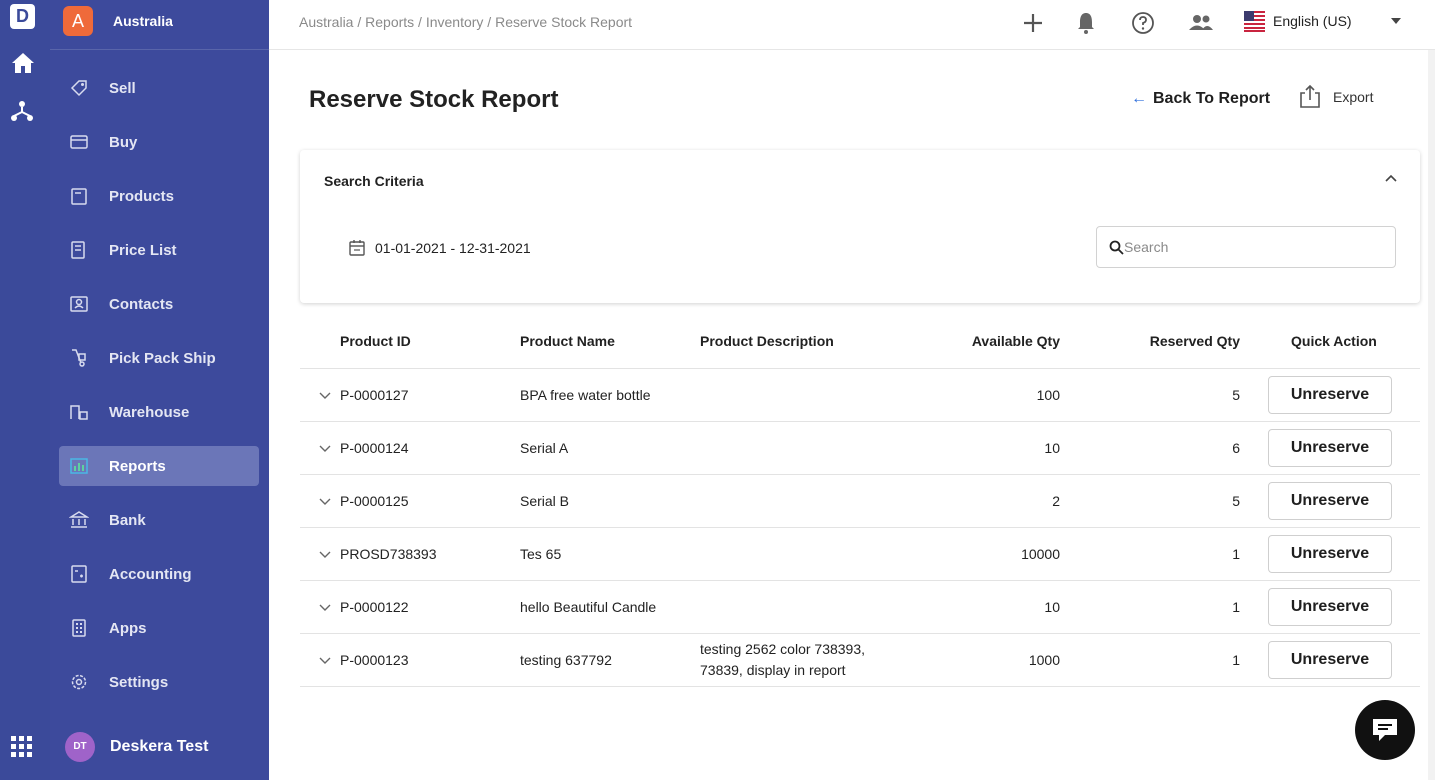 The height and width of the screenshot is (780, 1435). I want to click on language-selector: English (US), so click(1324, 23).